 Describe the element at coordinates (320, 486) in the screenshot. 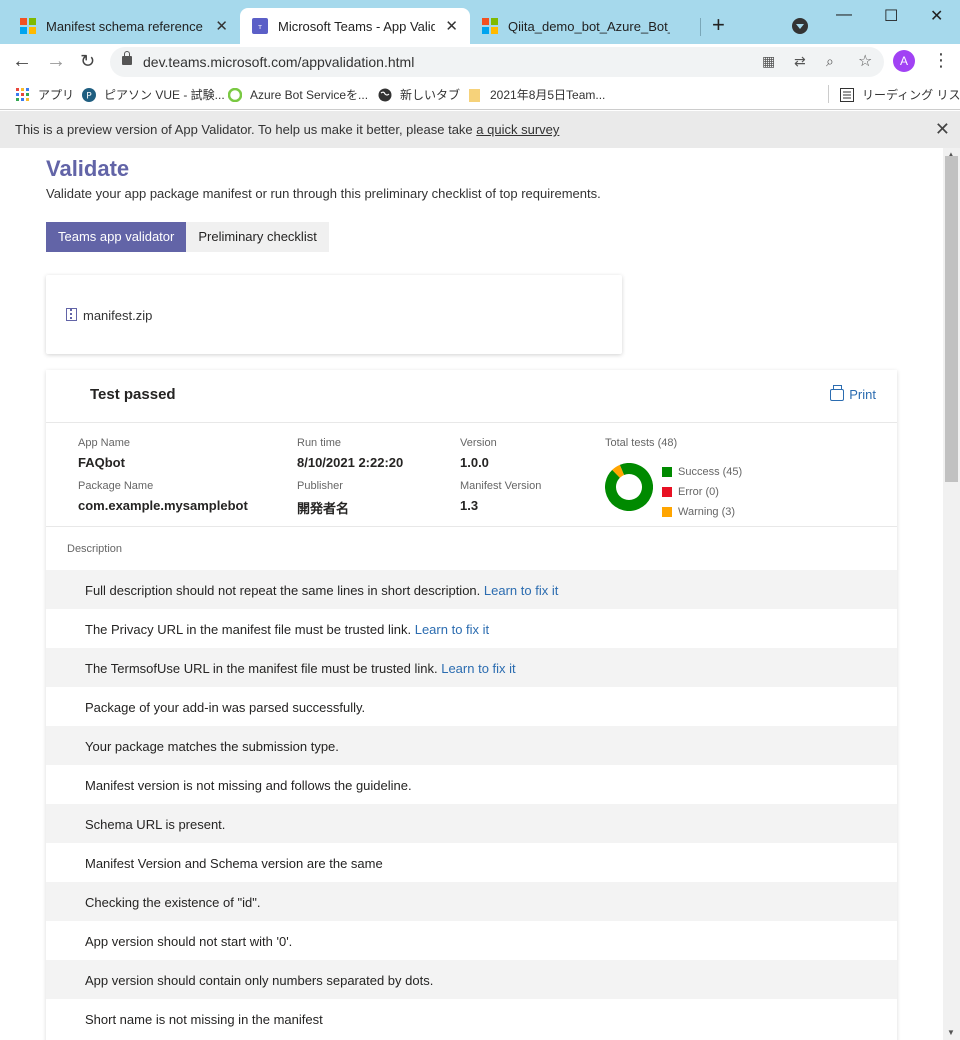

I see `publisher-label: Publisher` at that location.